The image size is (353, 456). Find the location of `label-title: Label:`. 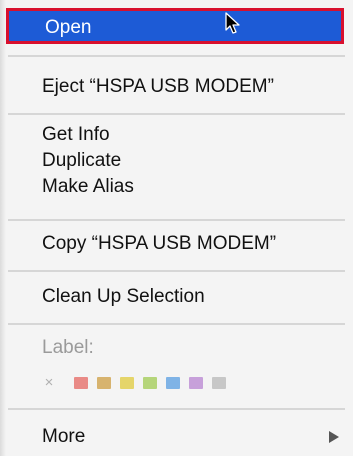

label-title: Label: is located at coordinates (68, 347).